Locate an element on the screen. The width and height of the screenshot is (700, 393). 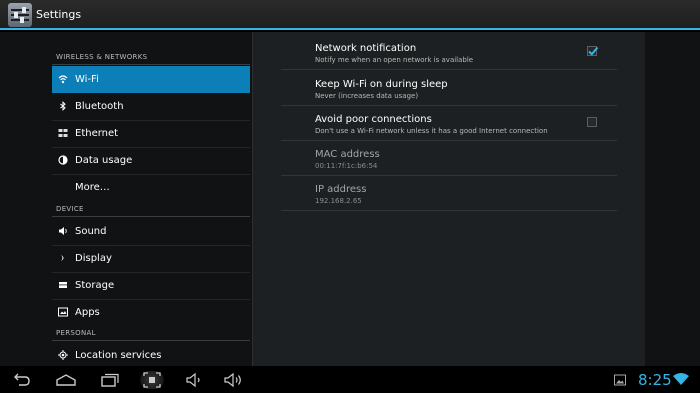
sidebar-item-label: Wi-Fi is located at coordinates (87, 79).